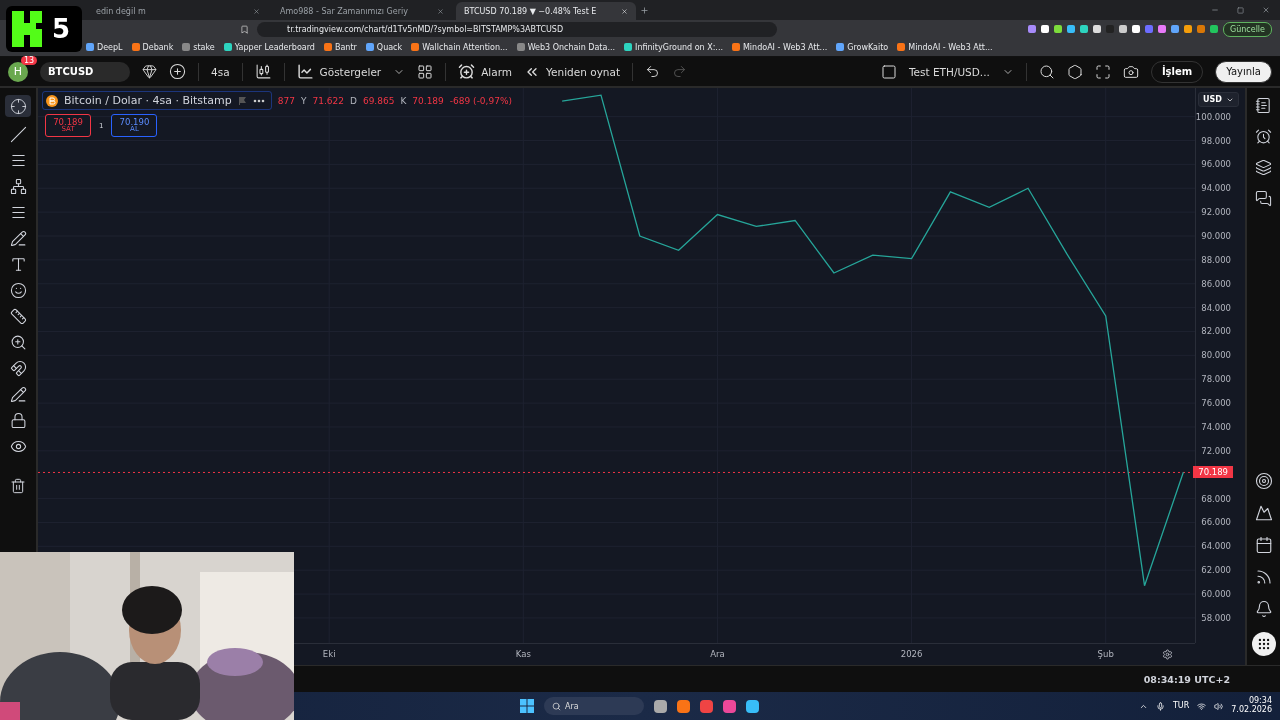 Image resolution: width=1280 pixels, height=720 pixels. What do you see at coordinates (517, 29) in the screenshot?
I see `address-field: tr.tradingview.com/chart/d1Tv5nMD/?symbol=BITSTAMP%3ABTCUSD` at bounding box center [517, 29].